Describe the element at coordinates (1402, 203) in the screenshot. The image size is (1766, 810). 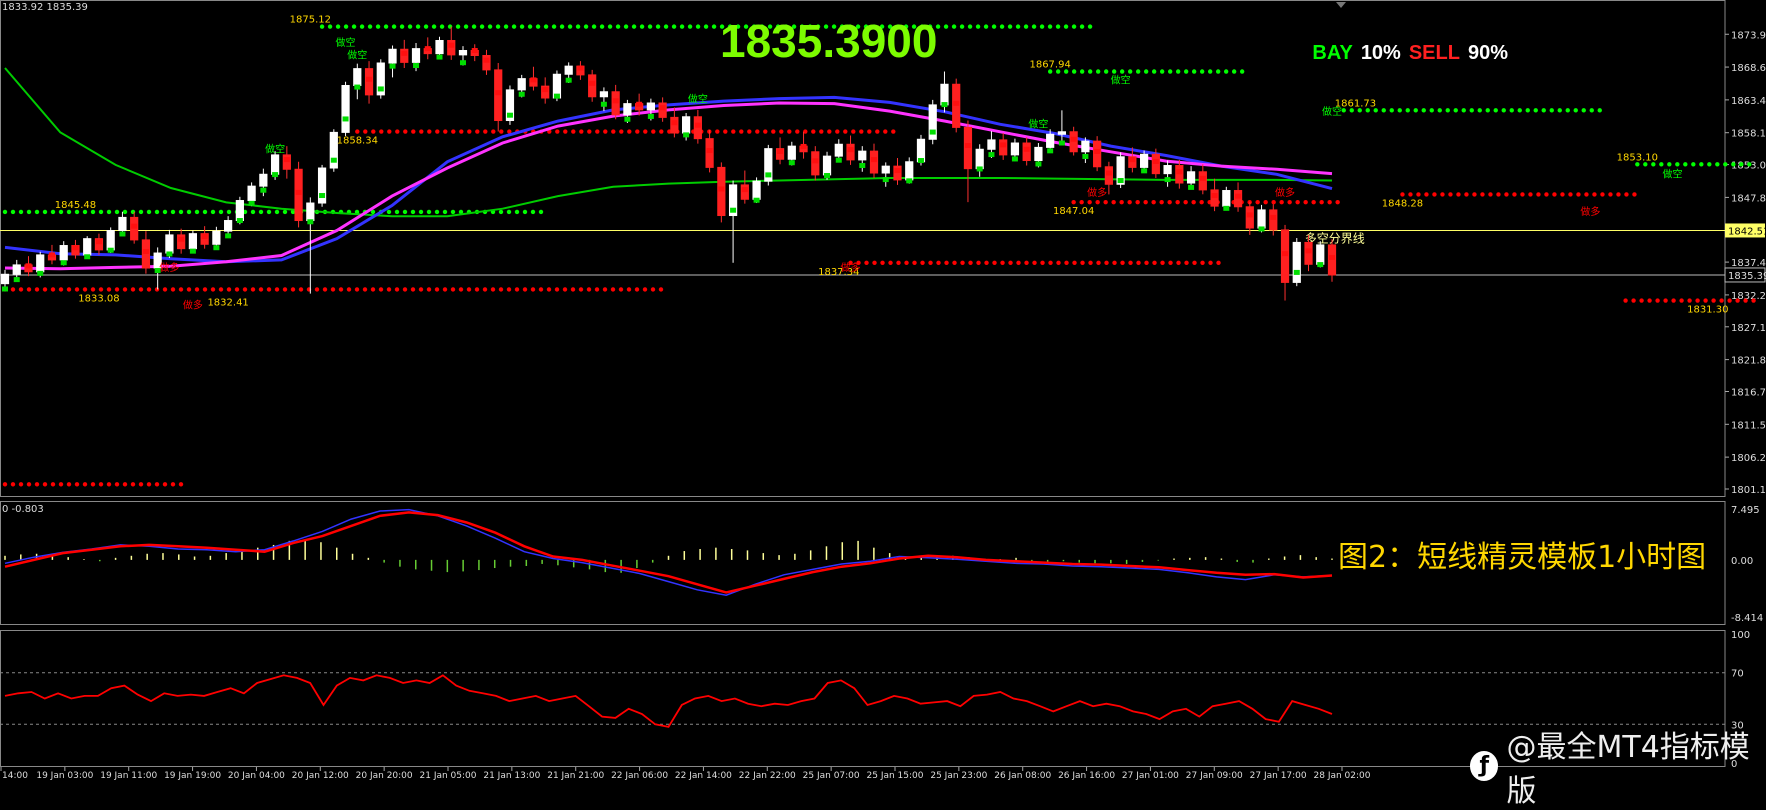
I see `extreme-price-label: 1848.28` at that location.